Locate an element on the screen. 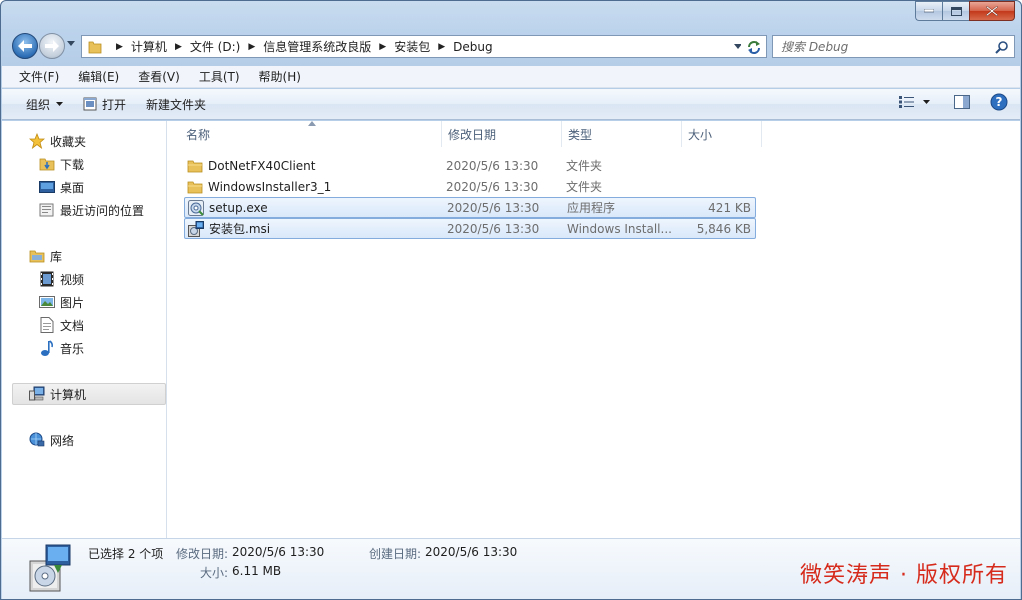 The height and width of the screenshot is (600, 1022). menu-item: 帮助(H) is located at coordinates (276, 76).